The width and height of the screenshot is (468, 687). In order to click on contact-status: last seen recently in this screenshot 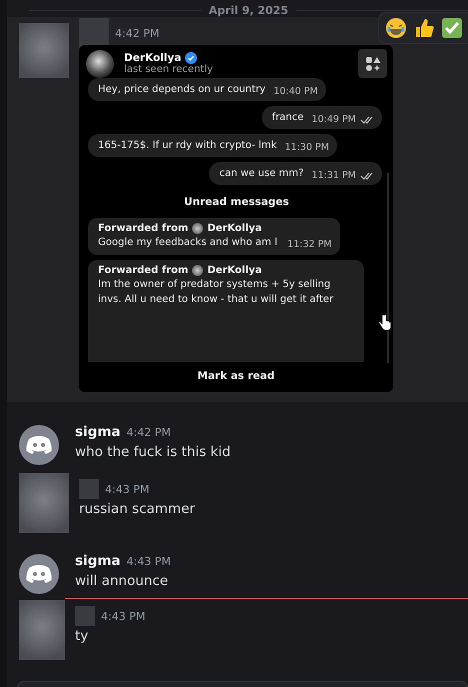, I will do `click(169, 69)`.